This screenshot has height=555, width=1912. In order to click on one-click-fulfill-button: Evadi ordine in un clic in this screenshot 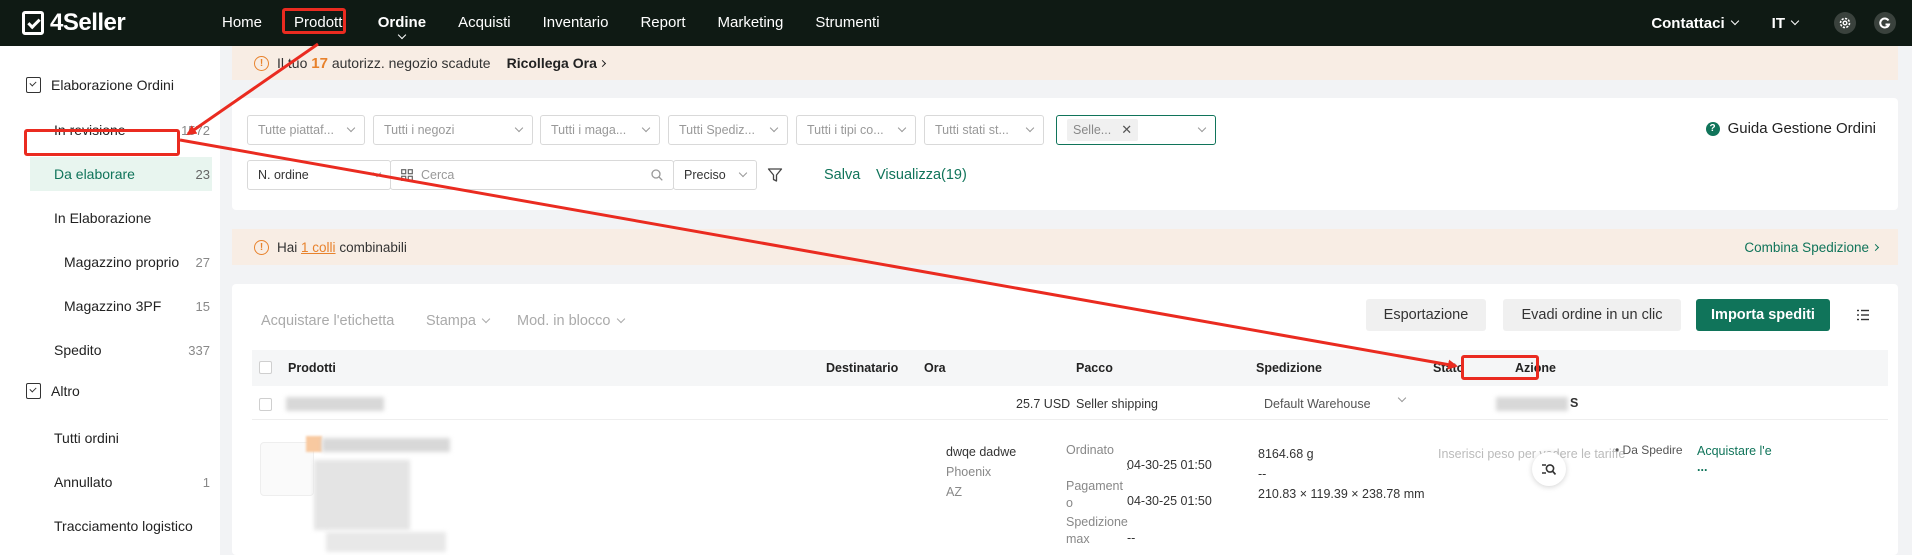, I will do `click(1592, 315)`.